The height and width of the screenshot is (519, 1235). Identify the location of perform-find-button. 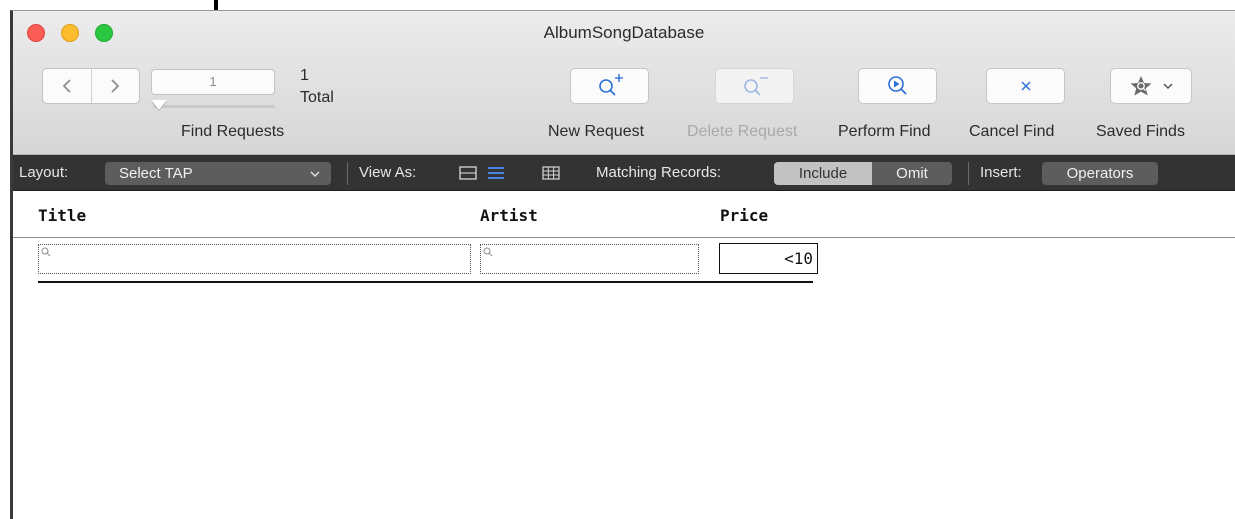
(897, 86).